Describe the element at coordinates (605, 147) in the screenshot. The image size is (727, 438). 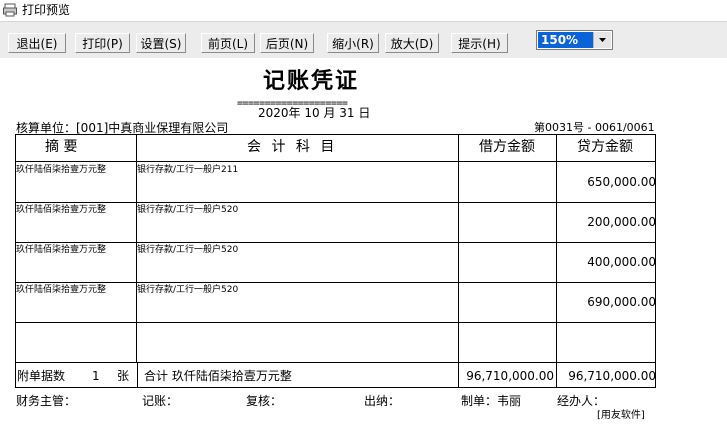
I see `header-credit: 贷方金额` at that location.